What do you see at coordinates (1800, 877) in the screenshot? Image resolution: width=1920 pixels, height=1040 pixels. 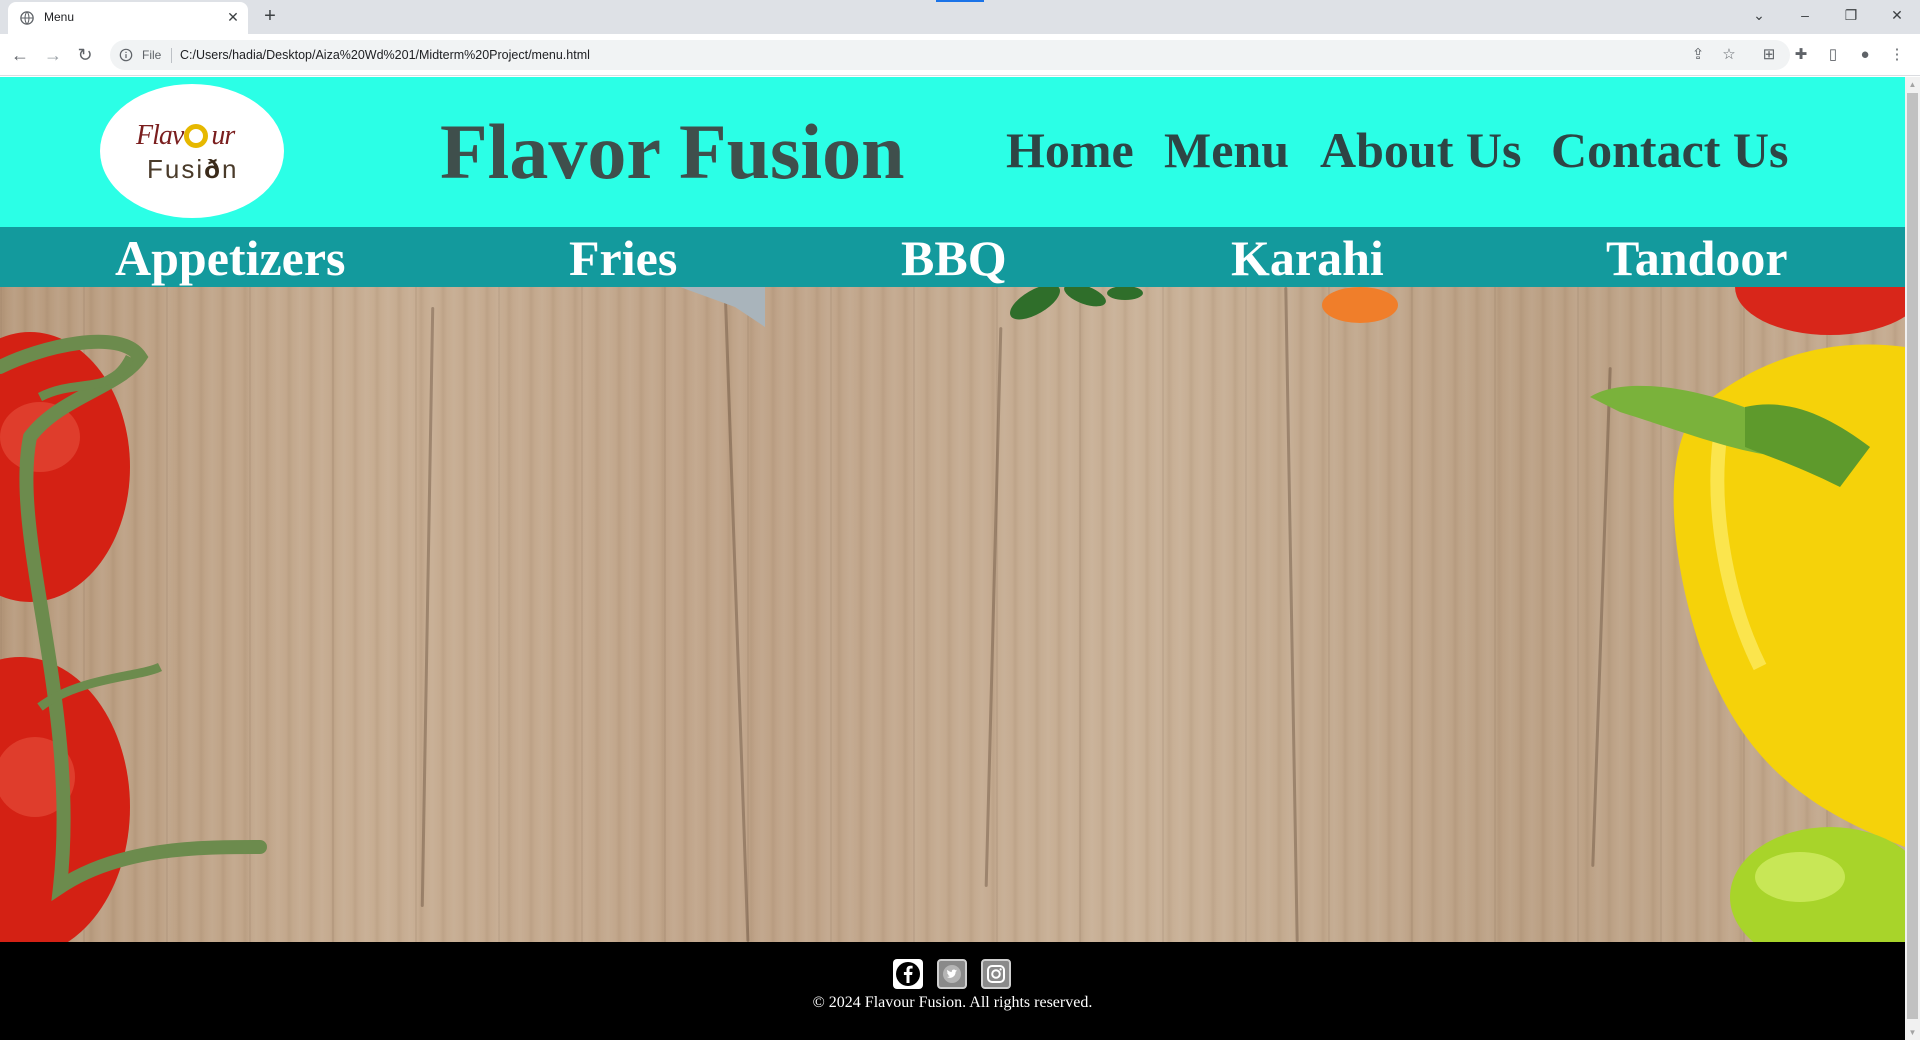 I see `green-pepper-highlight` at bounding box center [1800, 877].